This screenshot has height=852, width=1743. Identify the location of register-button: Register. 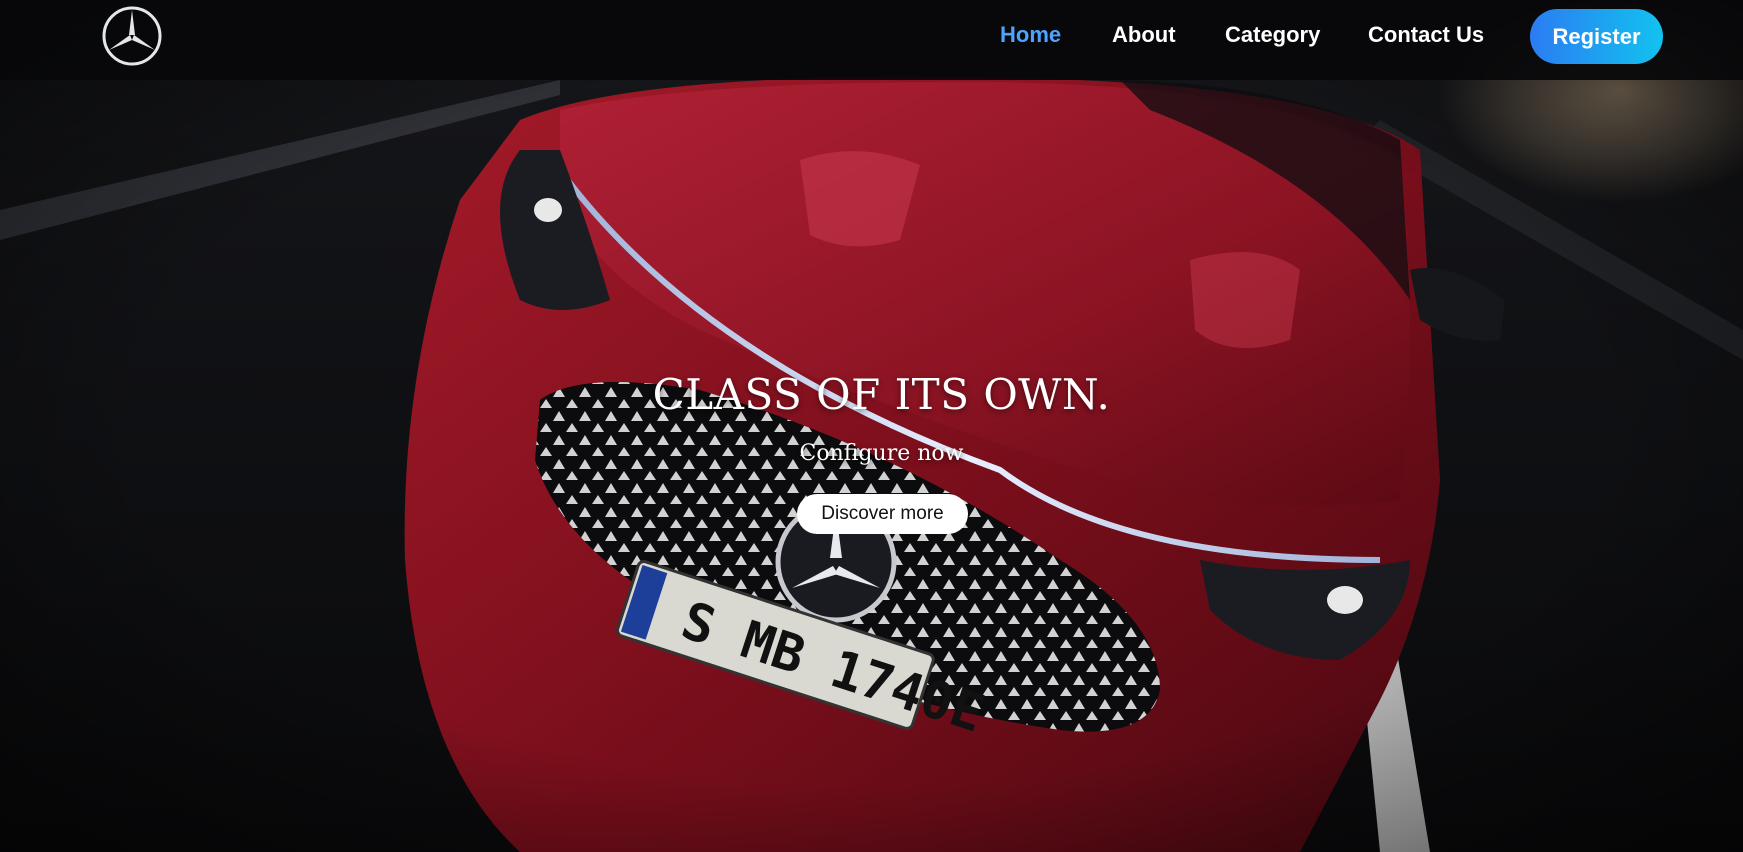
(1596, 36).